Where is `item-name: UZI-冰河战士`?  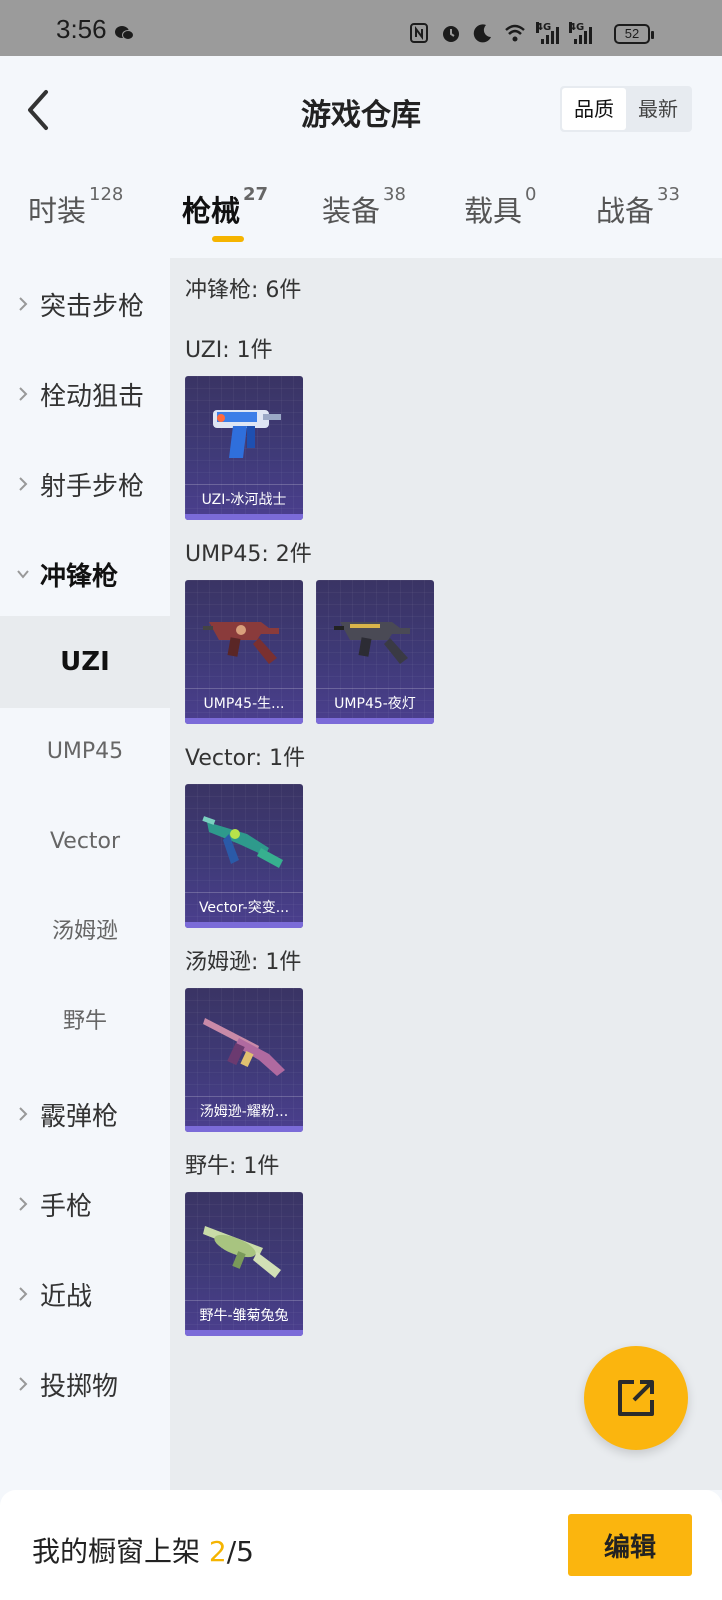 item-name: UZI-冰河战士 is located at coordinates (244, 499).